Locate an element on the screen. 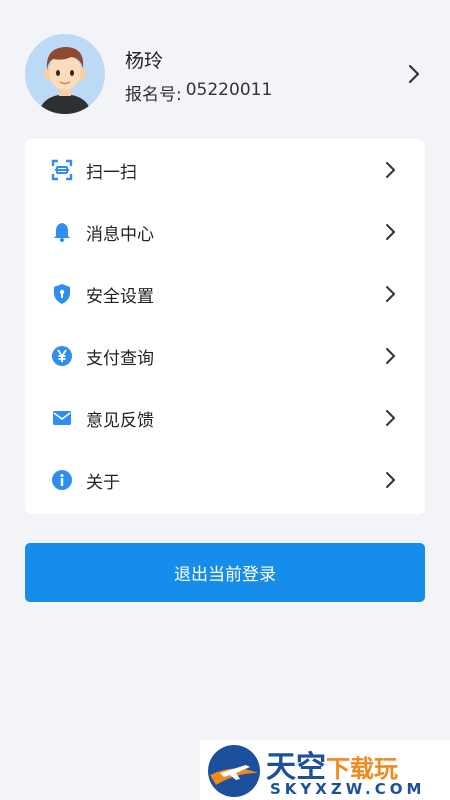  registration-number: 报名号: 05220011 is located at coordinates (198, 92).